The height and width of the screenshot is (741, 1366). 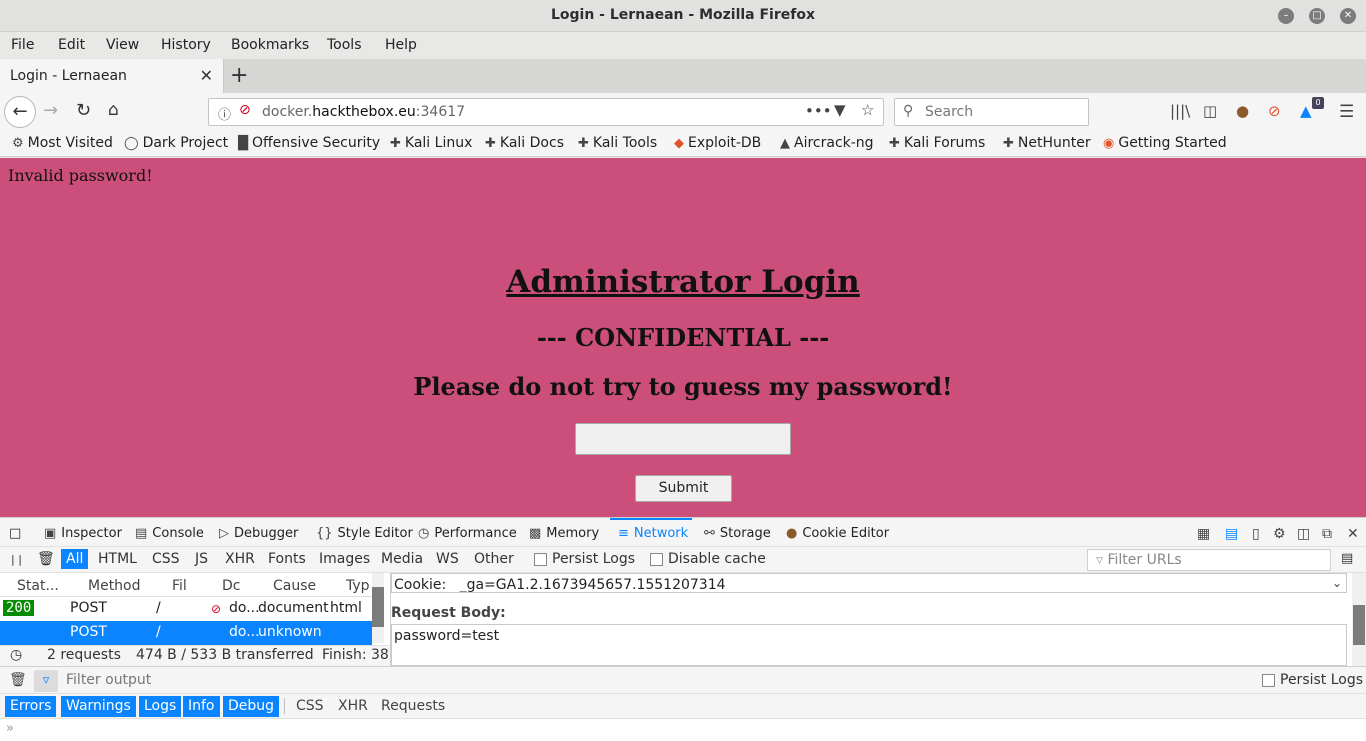 What do you see at coordinates (1346, 112) in the screenshot?
I see `hamburger-menu-icon: ☰` at bounding box center [1346, 112].